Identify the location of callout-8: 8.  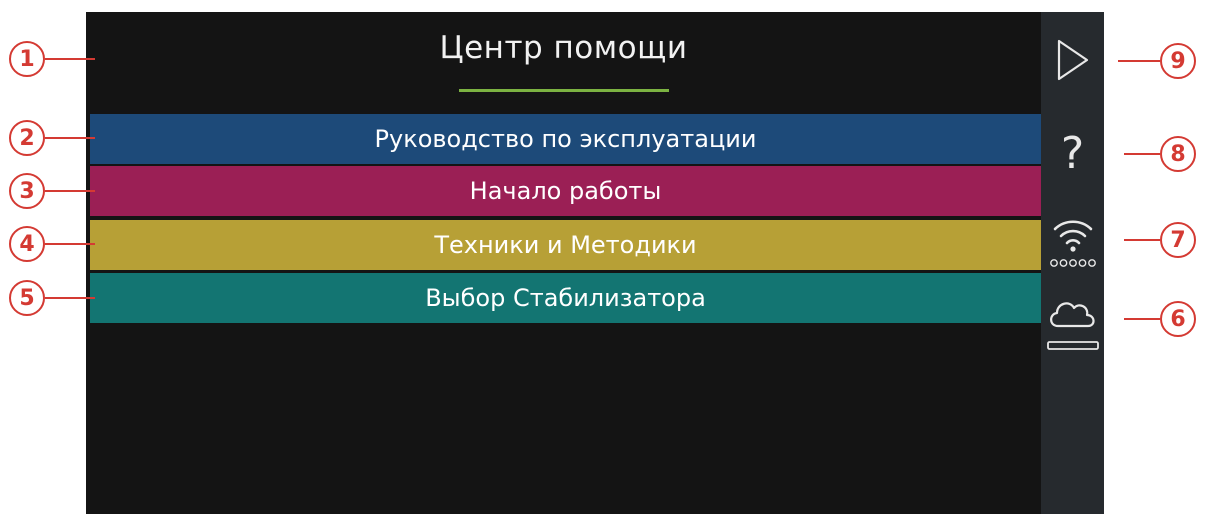
(1178, 154).